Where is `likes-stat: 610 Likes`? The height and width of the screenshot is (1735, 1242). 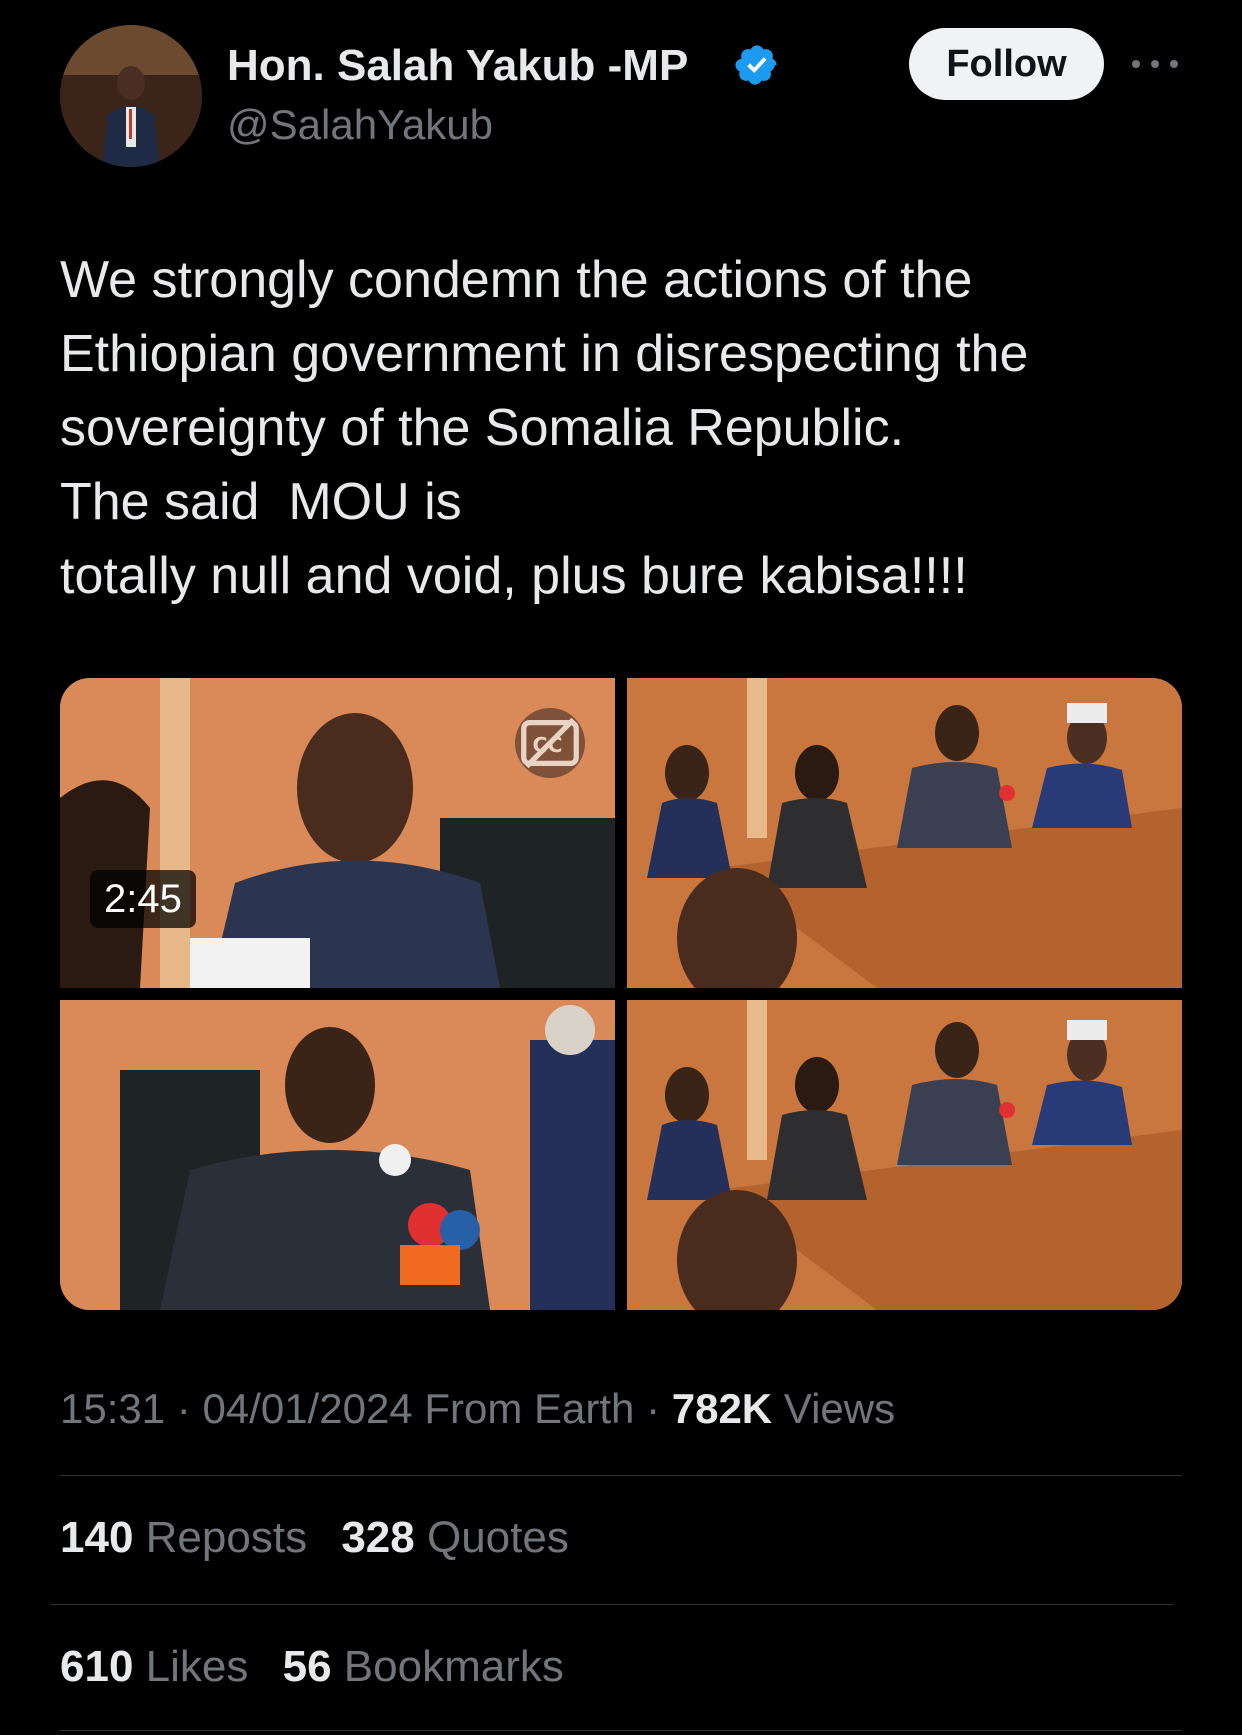 likes-stat: 610 Likes is located at coordinates (160, 1666).